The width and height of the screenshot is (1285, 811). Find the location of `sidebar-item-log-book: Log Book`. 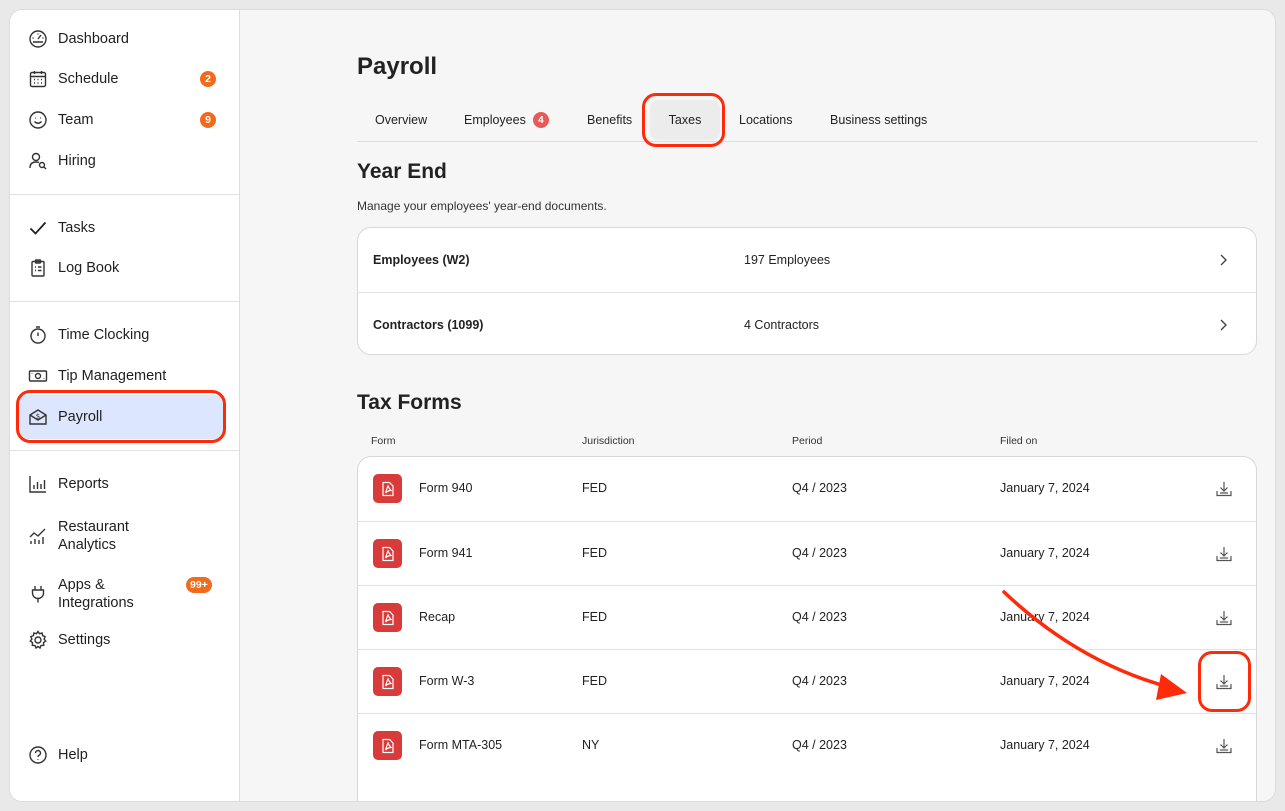

sidebar-item-log-book: Log Book is located at coordinates (125, 268).